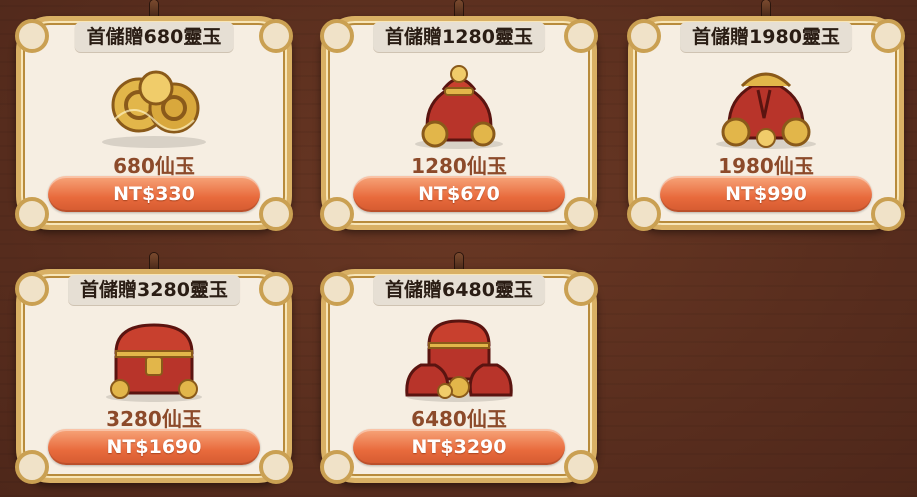  Describe the element at coordinates (154, 109) in the screenshot. I see `gold-ingots-icon` at that location.